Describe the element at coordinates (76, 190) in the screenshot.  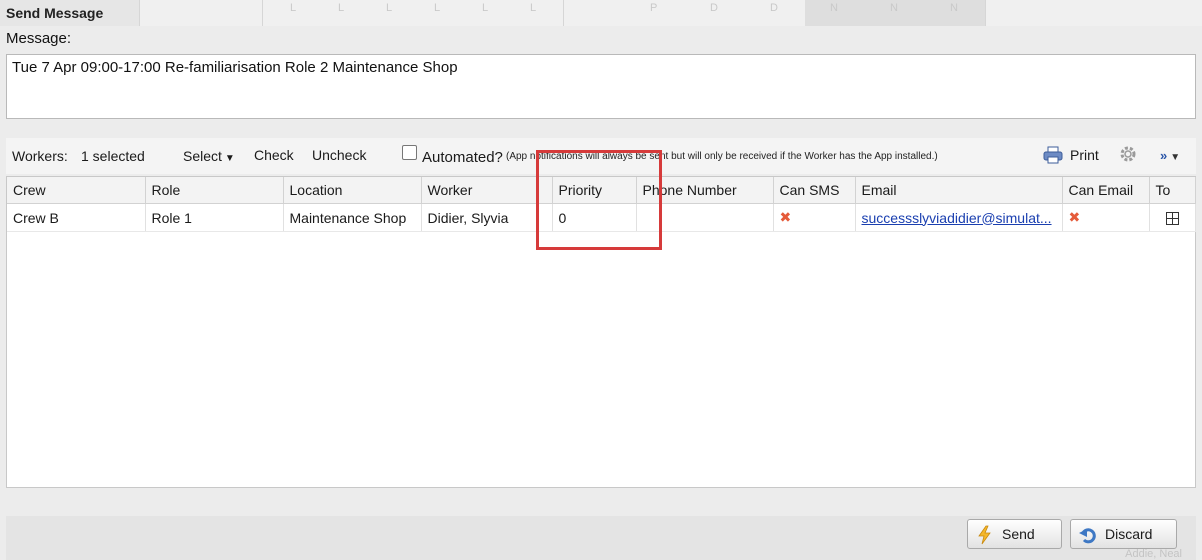
I see `column-header-crew: Crew` at that location.